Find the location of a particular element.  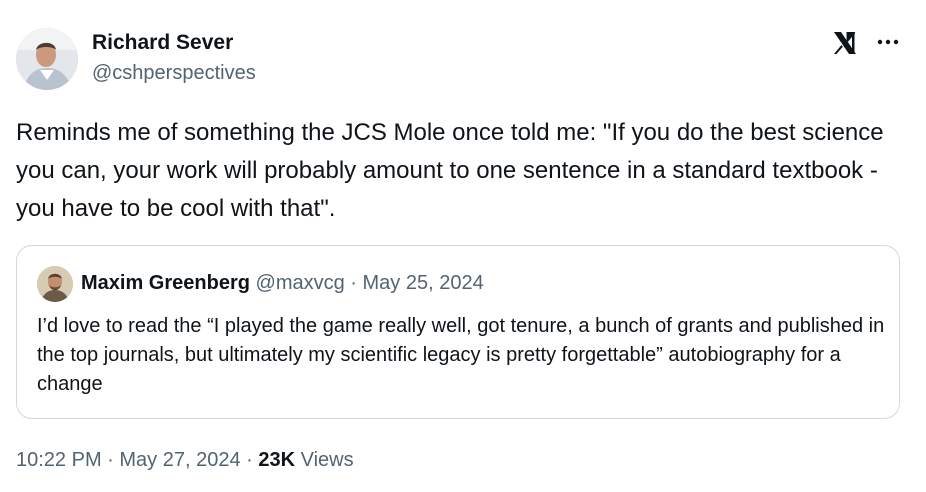

views-count: 23K is located at coordinates (276, 460).